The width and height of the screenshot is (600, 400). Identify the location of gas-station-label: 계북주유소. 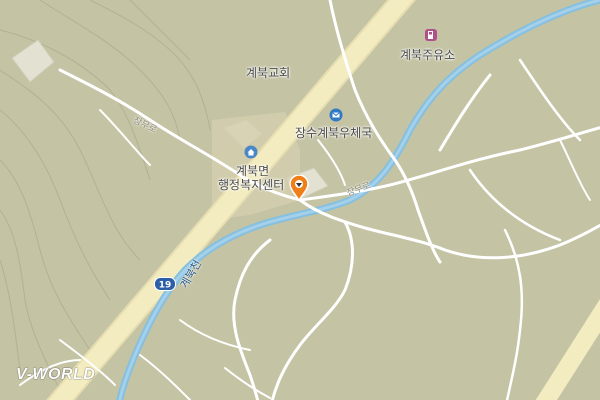
(427, 54).